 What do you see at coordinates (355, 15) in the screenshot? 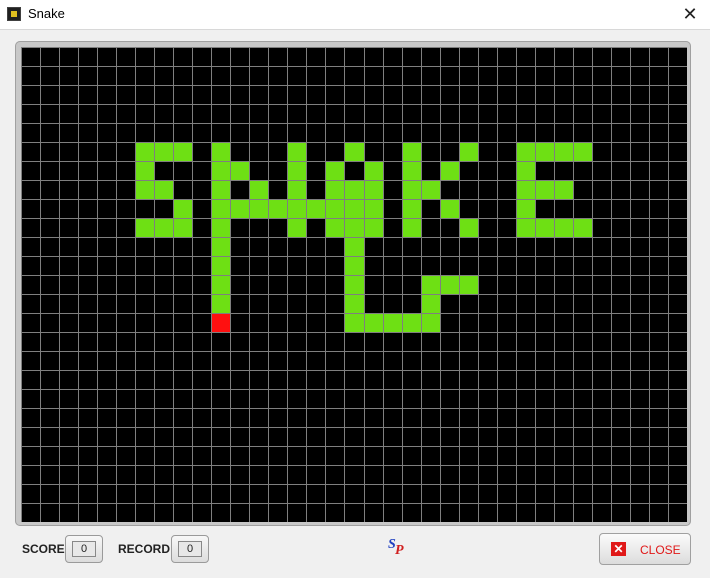
I see `title-bar: Snake ✕` at bounding box center [355, 15].